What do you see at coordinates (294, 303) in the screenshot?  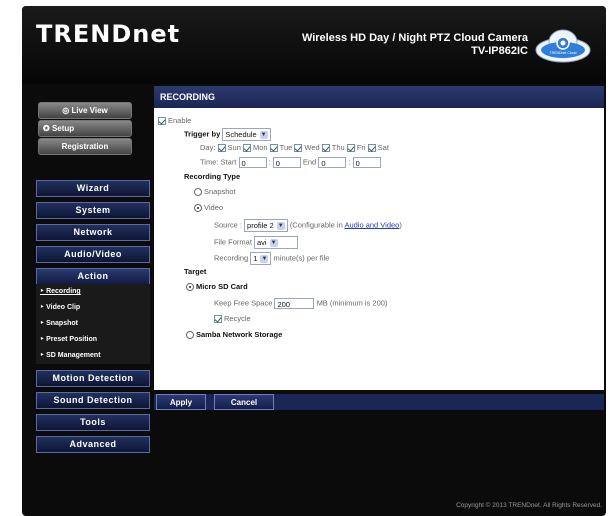 I see `keep-free-input: 200` at bounding box center [294, 303].